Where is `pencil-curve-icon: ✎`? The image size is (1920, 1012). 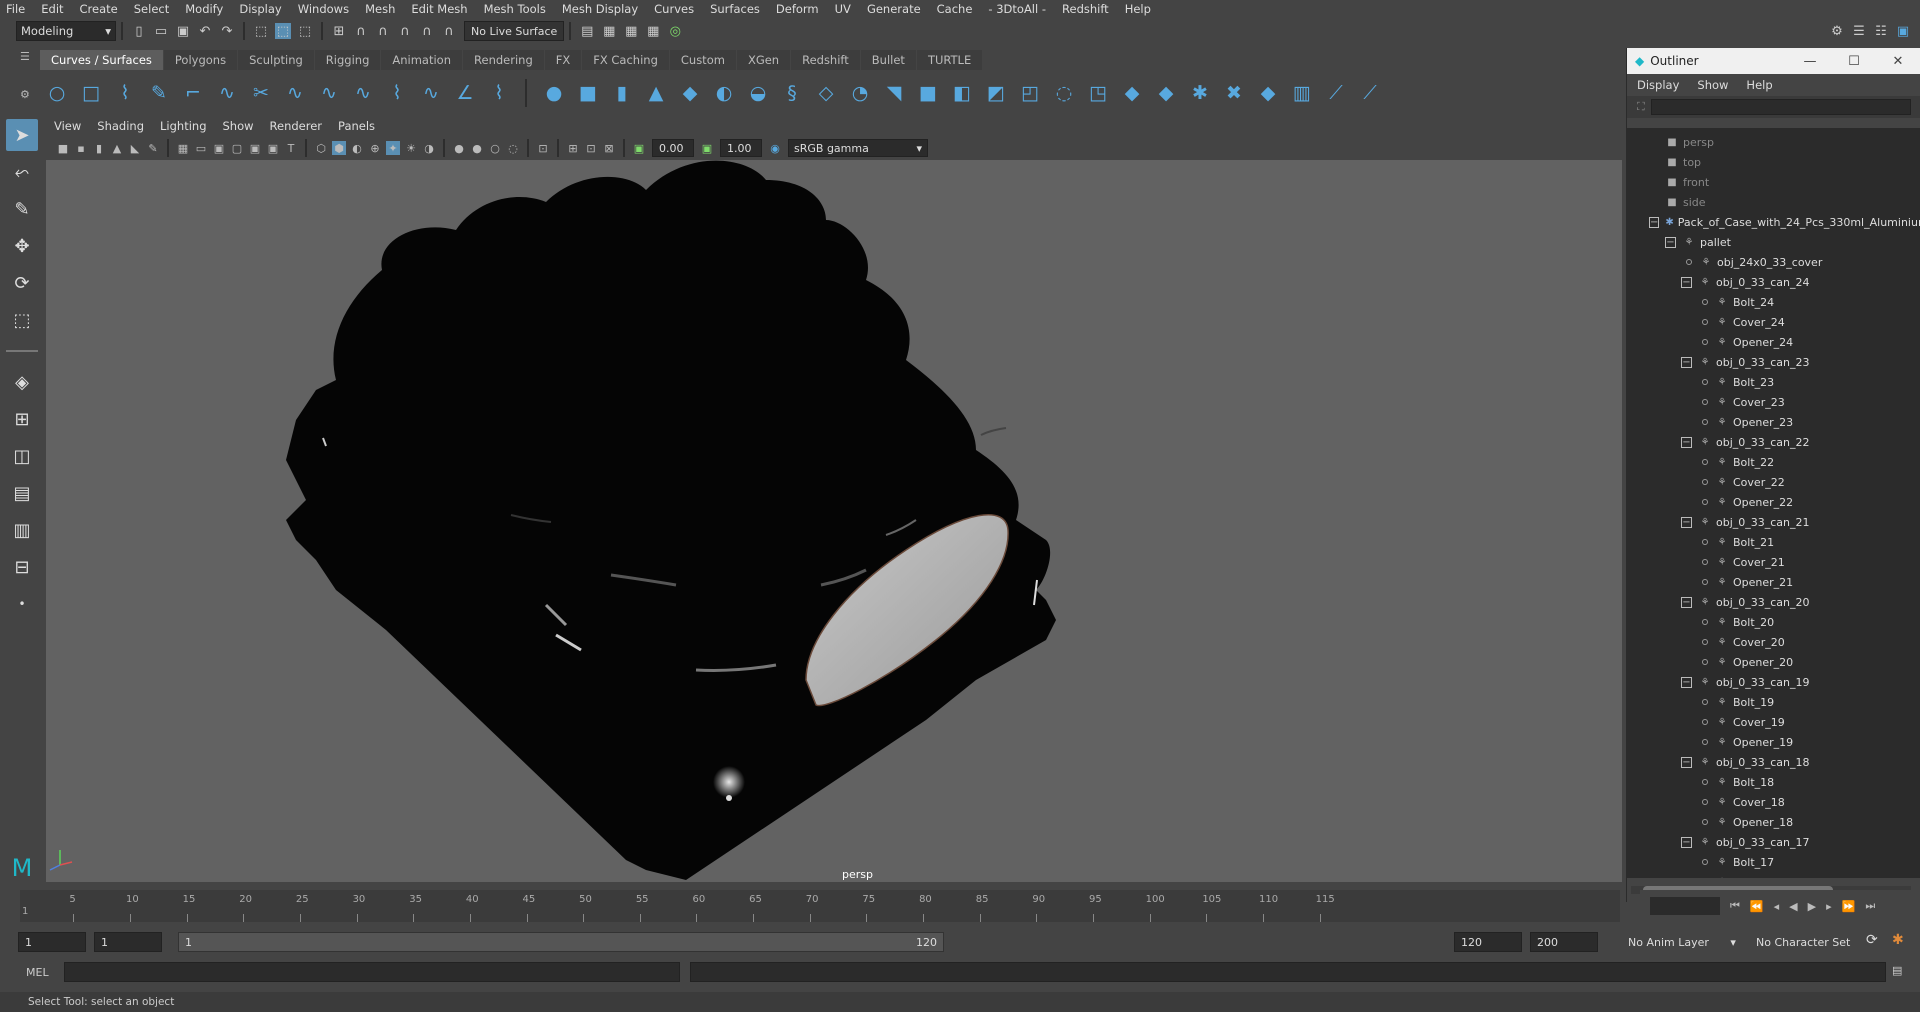 pencil-curve-icon: ✎ is located at coordinates (159, 93).